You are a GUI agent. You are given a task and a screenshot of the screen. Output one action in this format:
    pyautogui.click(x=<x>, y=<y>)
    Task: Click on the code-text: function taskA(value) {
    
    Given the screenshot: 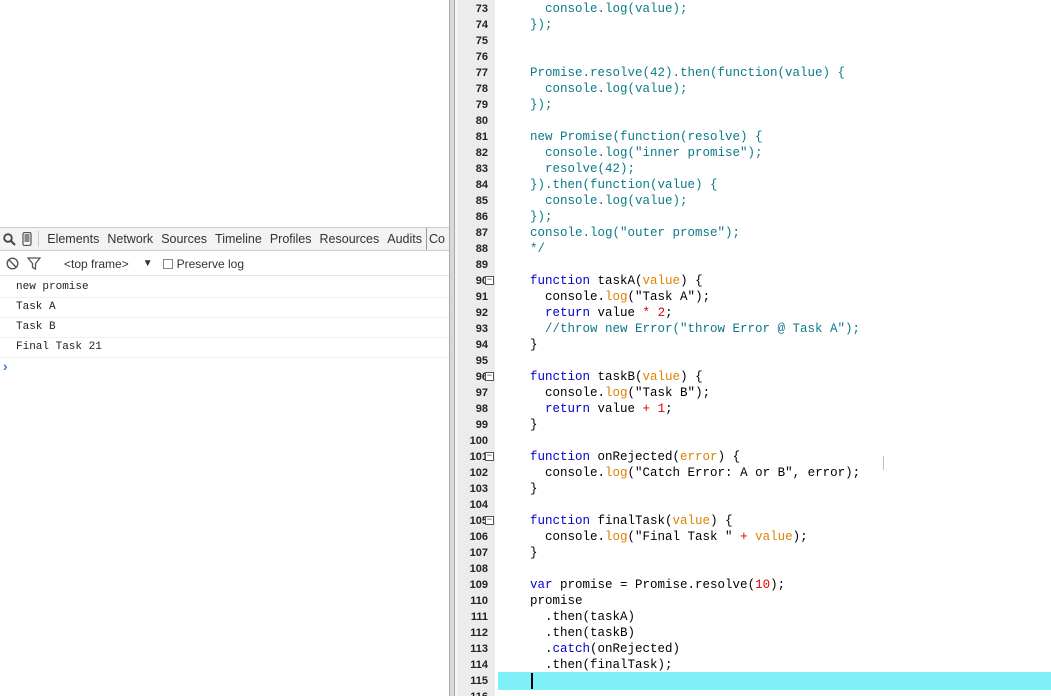 What is the action you would take?
    pyautogui.click(x=616, y=281)
    